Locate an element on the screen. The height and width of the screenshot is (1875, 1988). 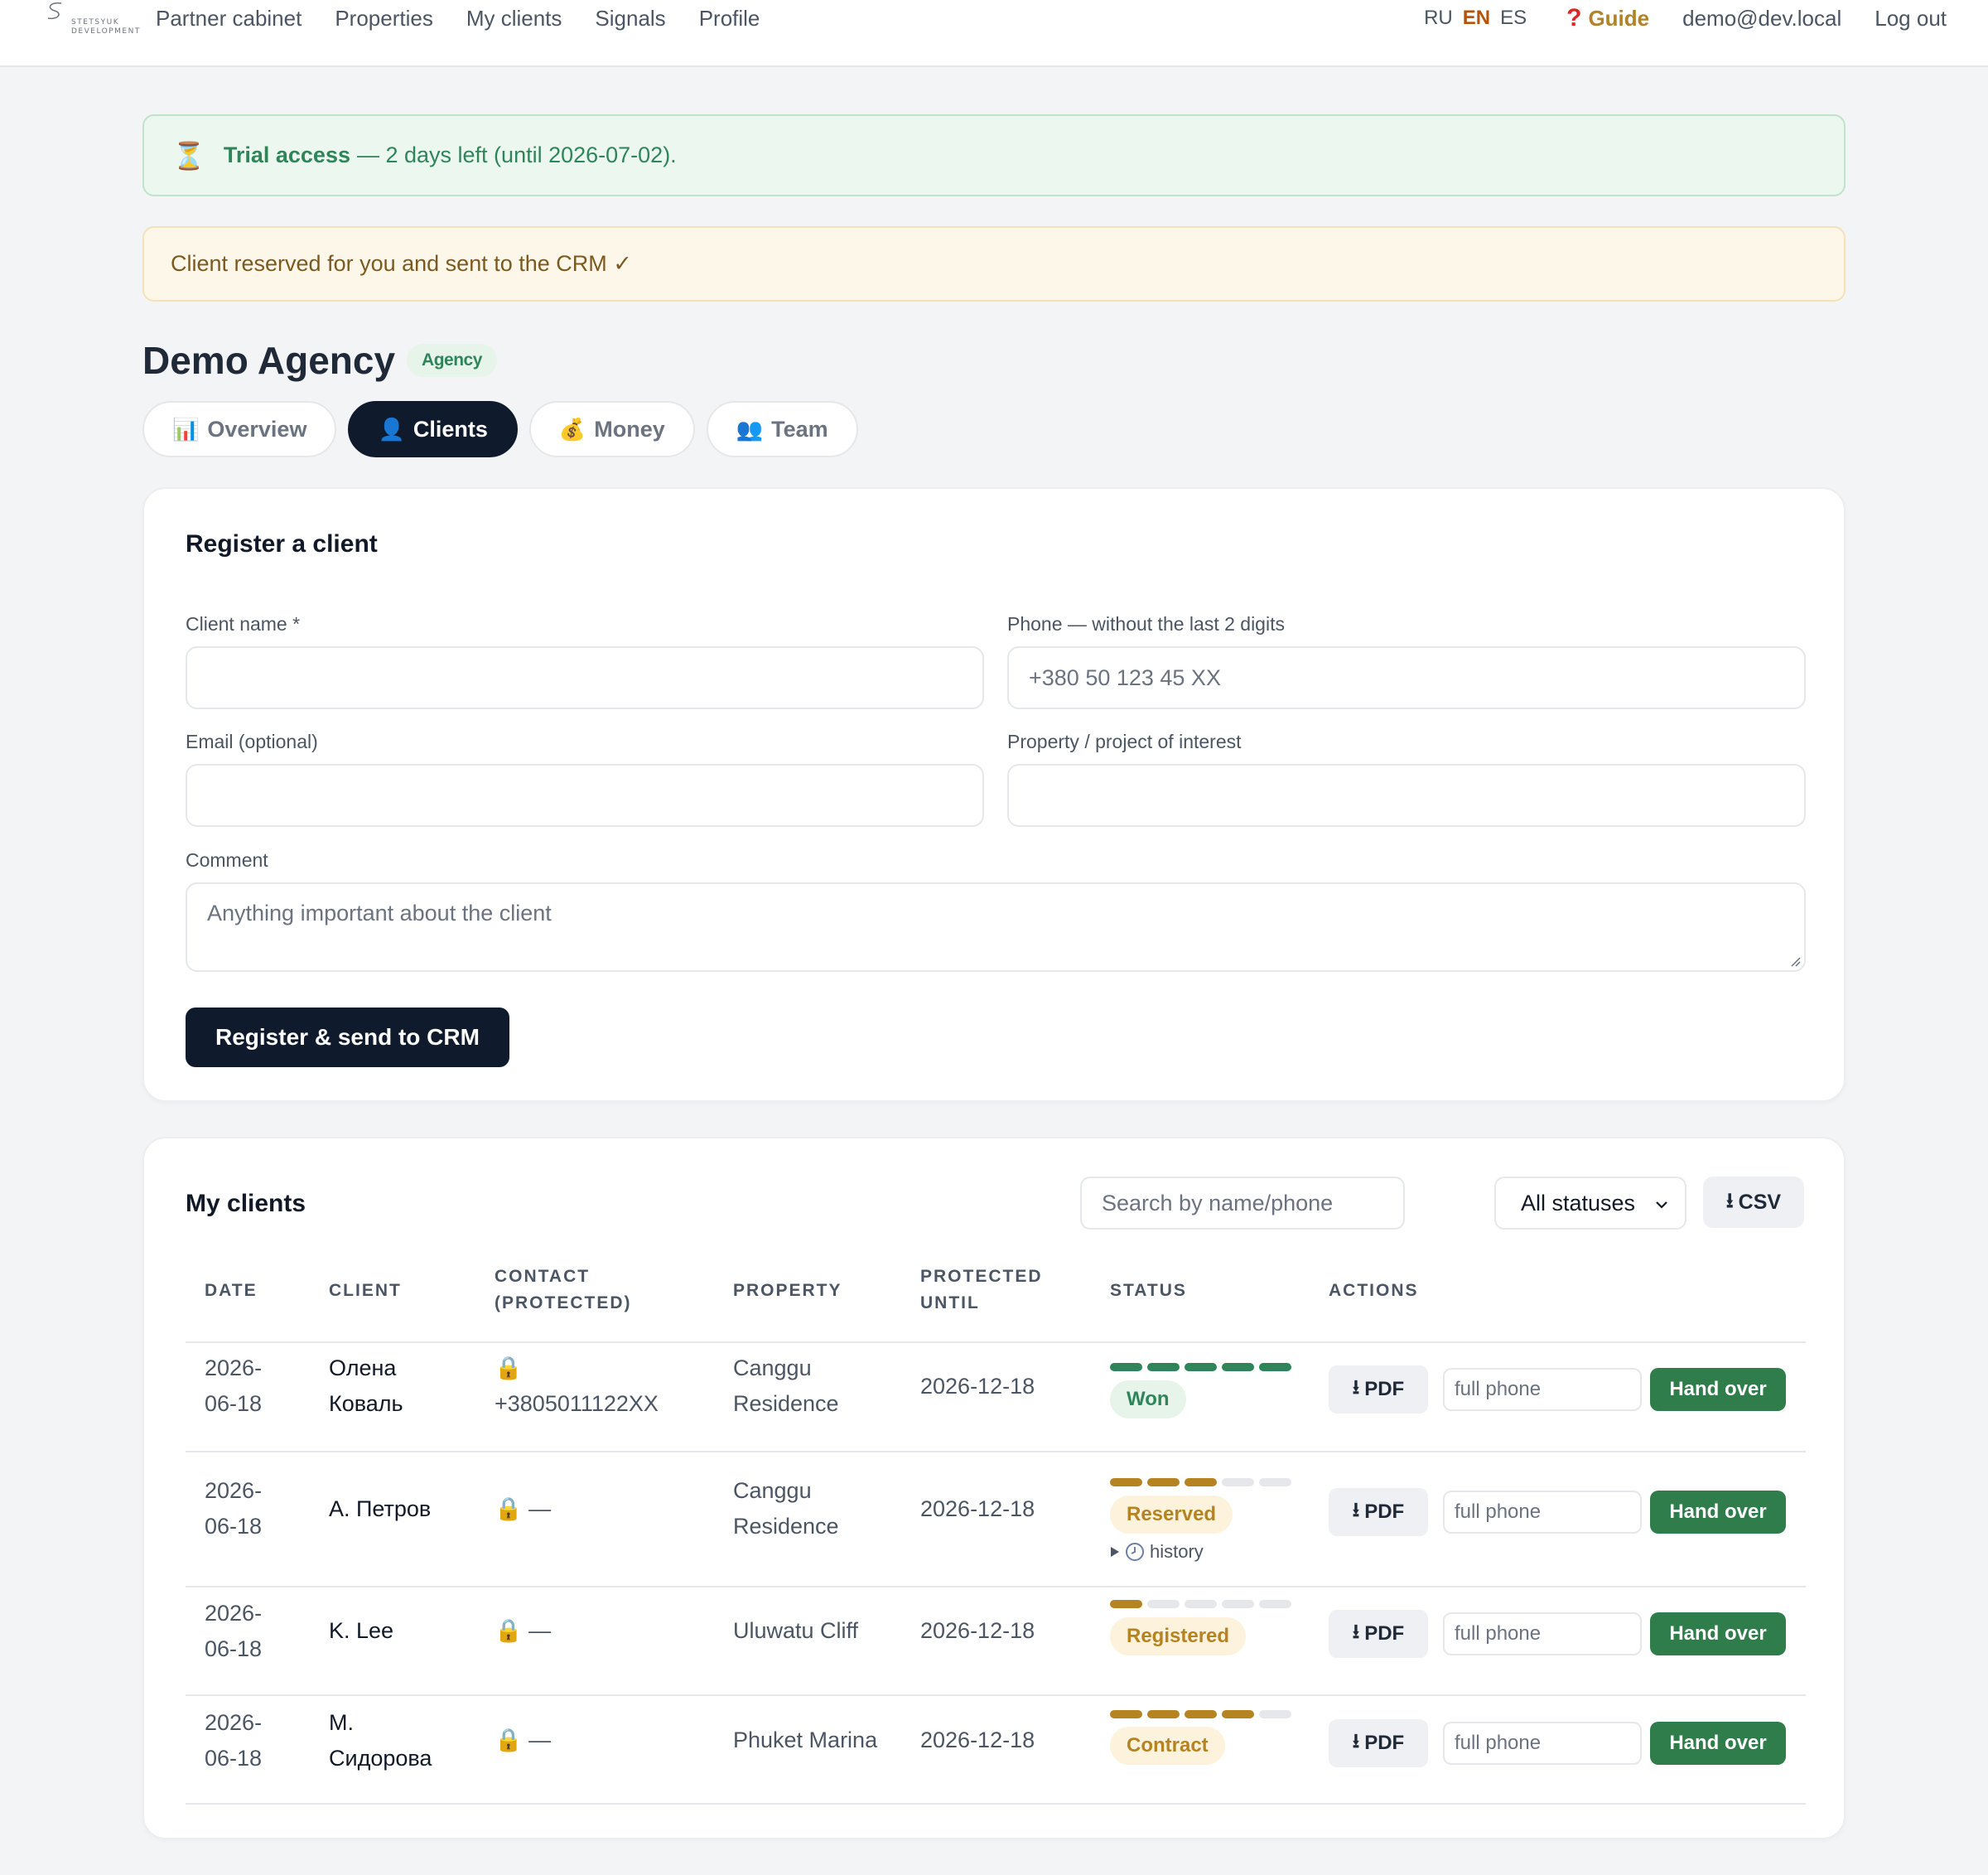
lang-es: ES is located at coordinates (1513, 18).